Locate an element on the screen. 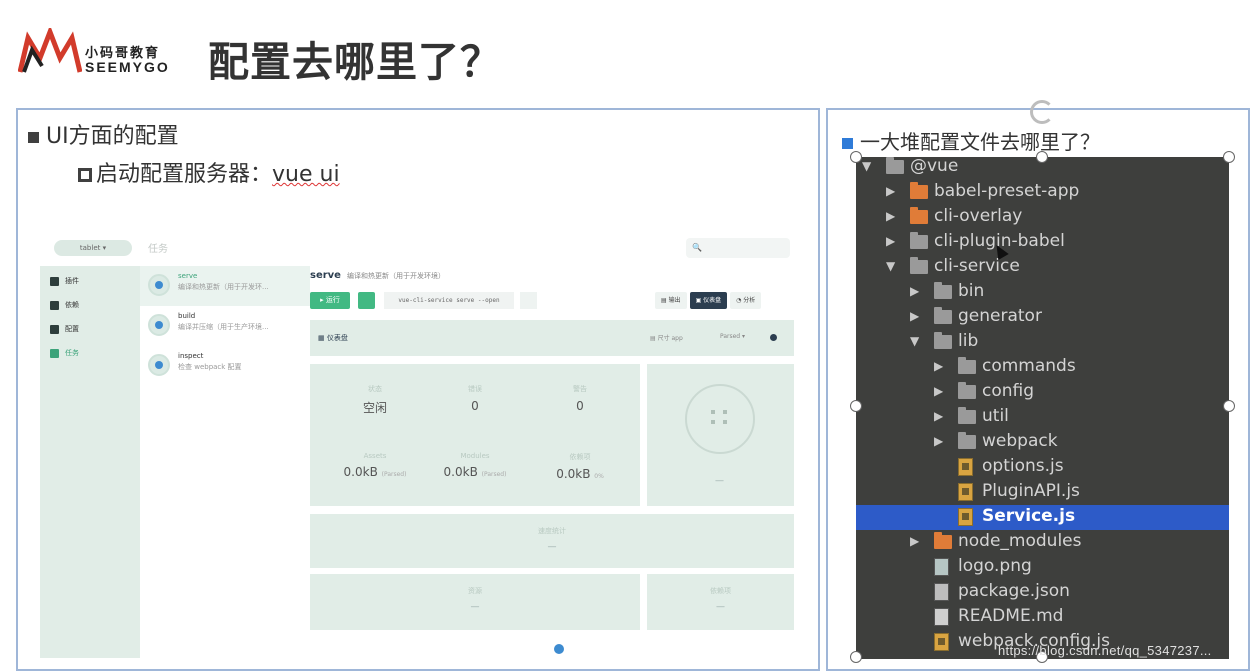 The width and height of the screenshot is (1250, 671). tree-row: options.js is located at coordinates (1042, 467).